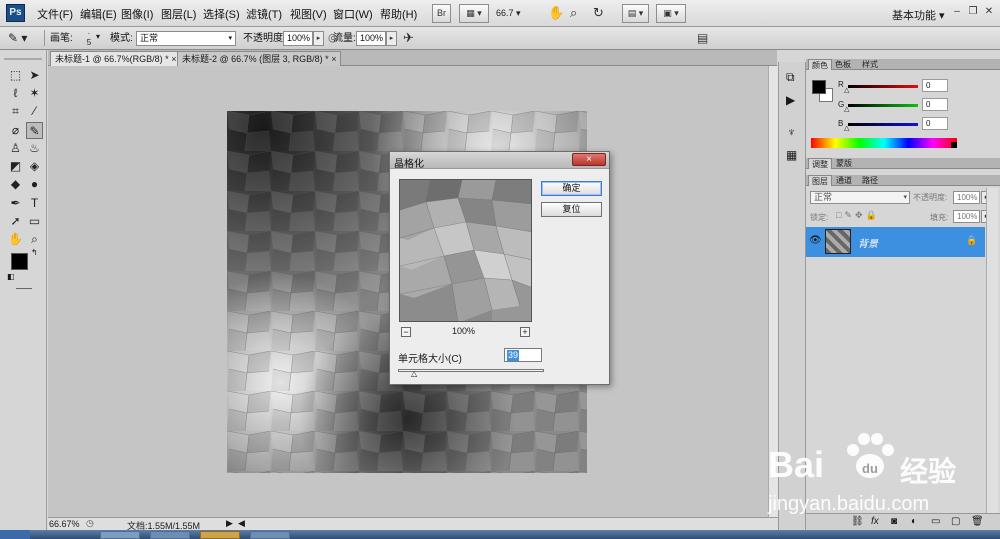  Describe the element at coordinates (846, 109) in the screenshot. I see `channel-g-handle-icon: △` at that location.